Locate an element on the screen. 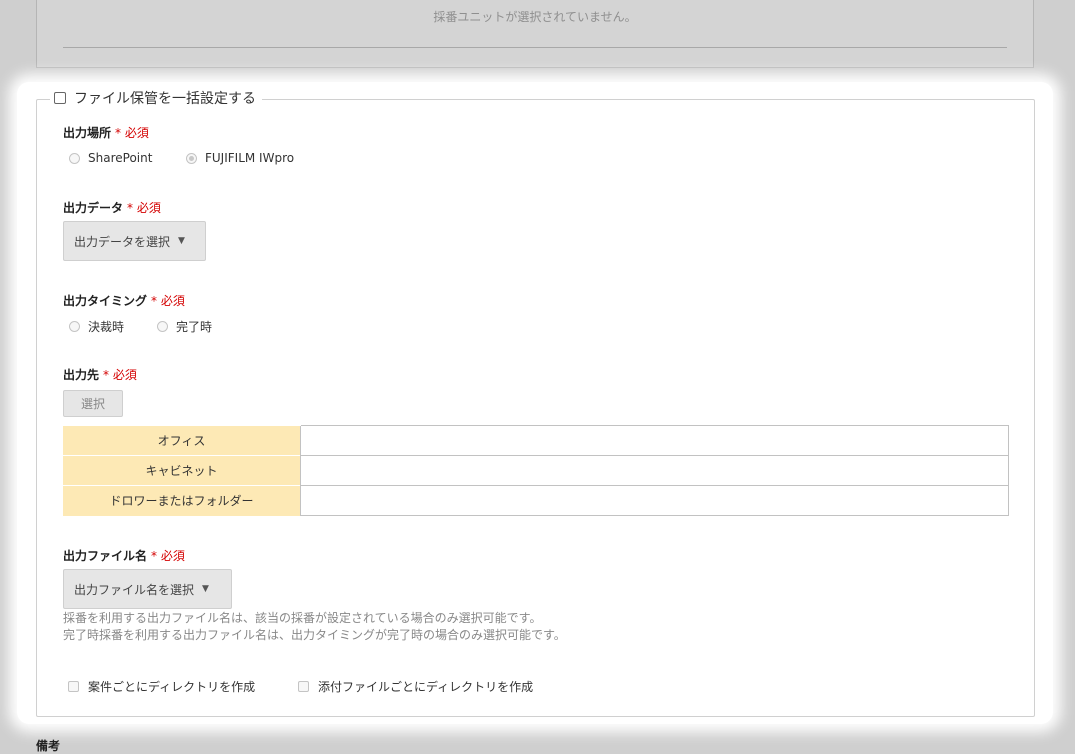 Image resolution: width=1075 pixels, height=754 pixels. bulk-file-storage-checkbox is located at coordinates (60, 98).